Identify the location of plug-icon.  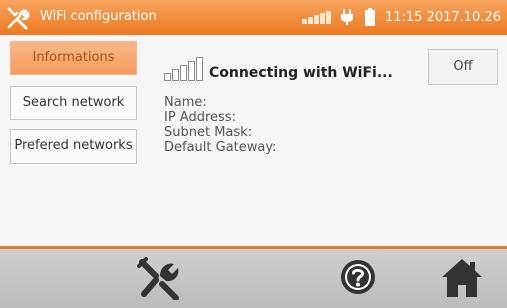
(346, 17).